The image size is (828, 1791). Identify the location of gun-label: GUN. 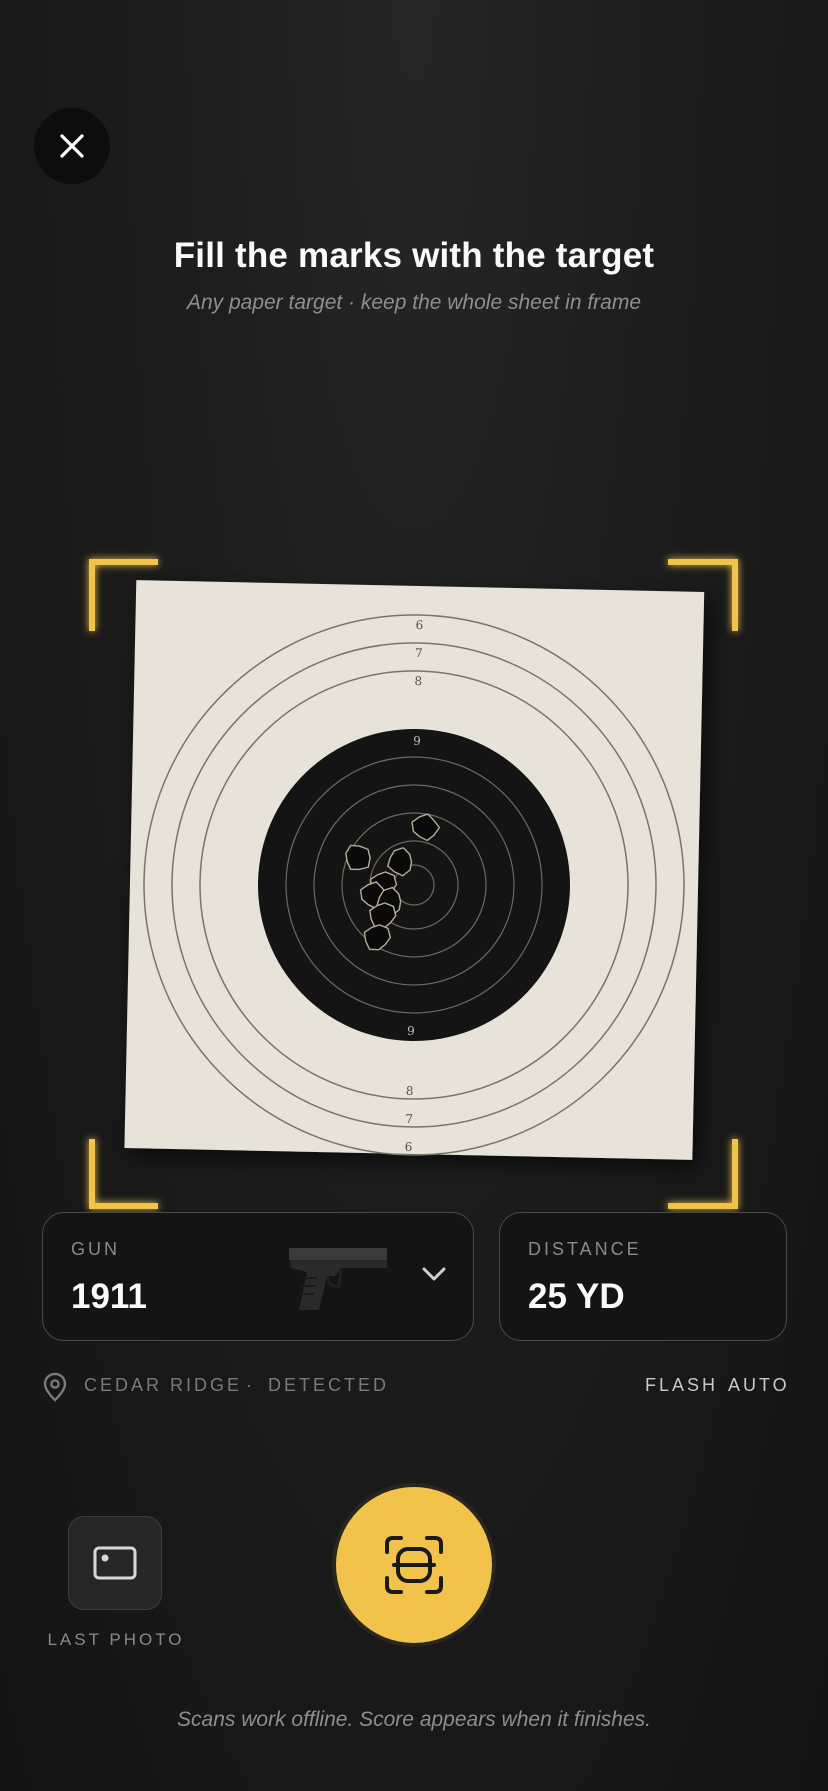
(95, 1249).